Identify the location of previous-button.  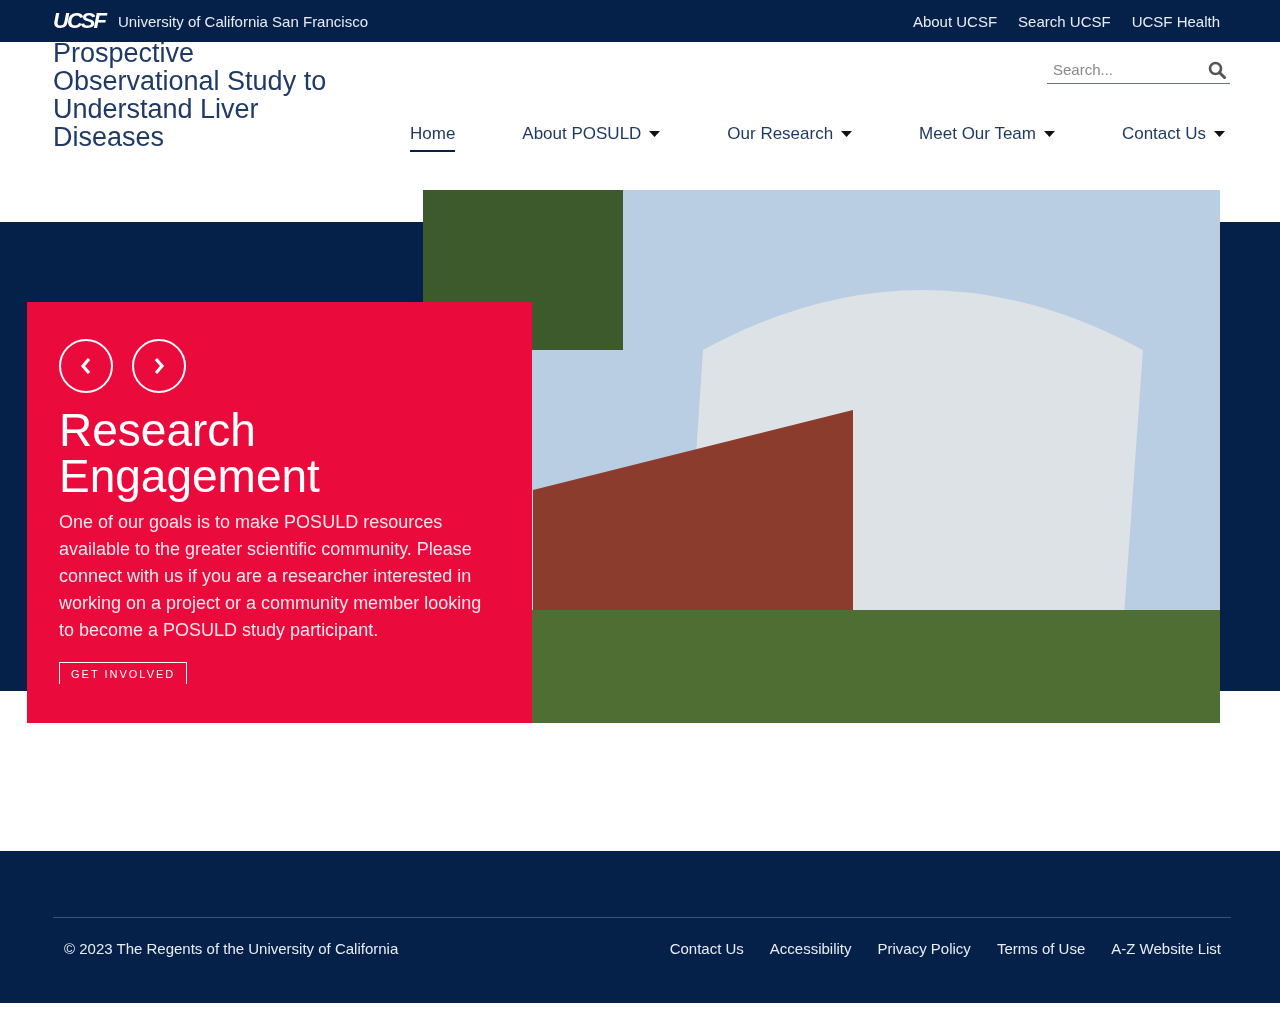
(86, 366).